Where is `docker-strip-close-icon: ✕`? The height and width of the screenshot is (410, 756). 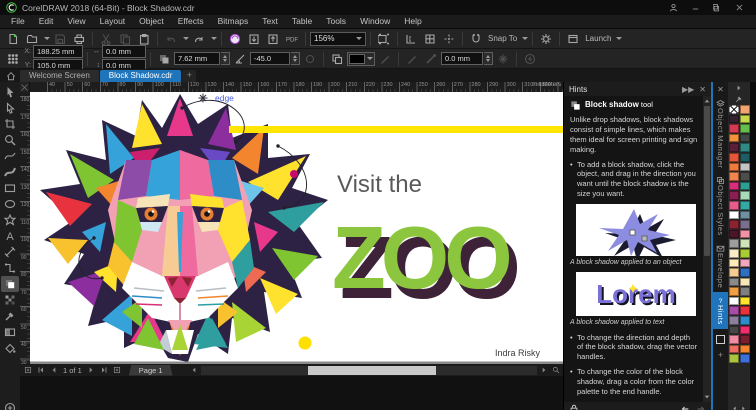
docker-strip-close-icon: ✕ is located at coordinates (720, 89).